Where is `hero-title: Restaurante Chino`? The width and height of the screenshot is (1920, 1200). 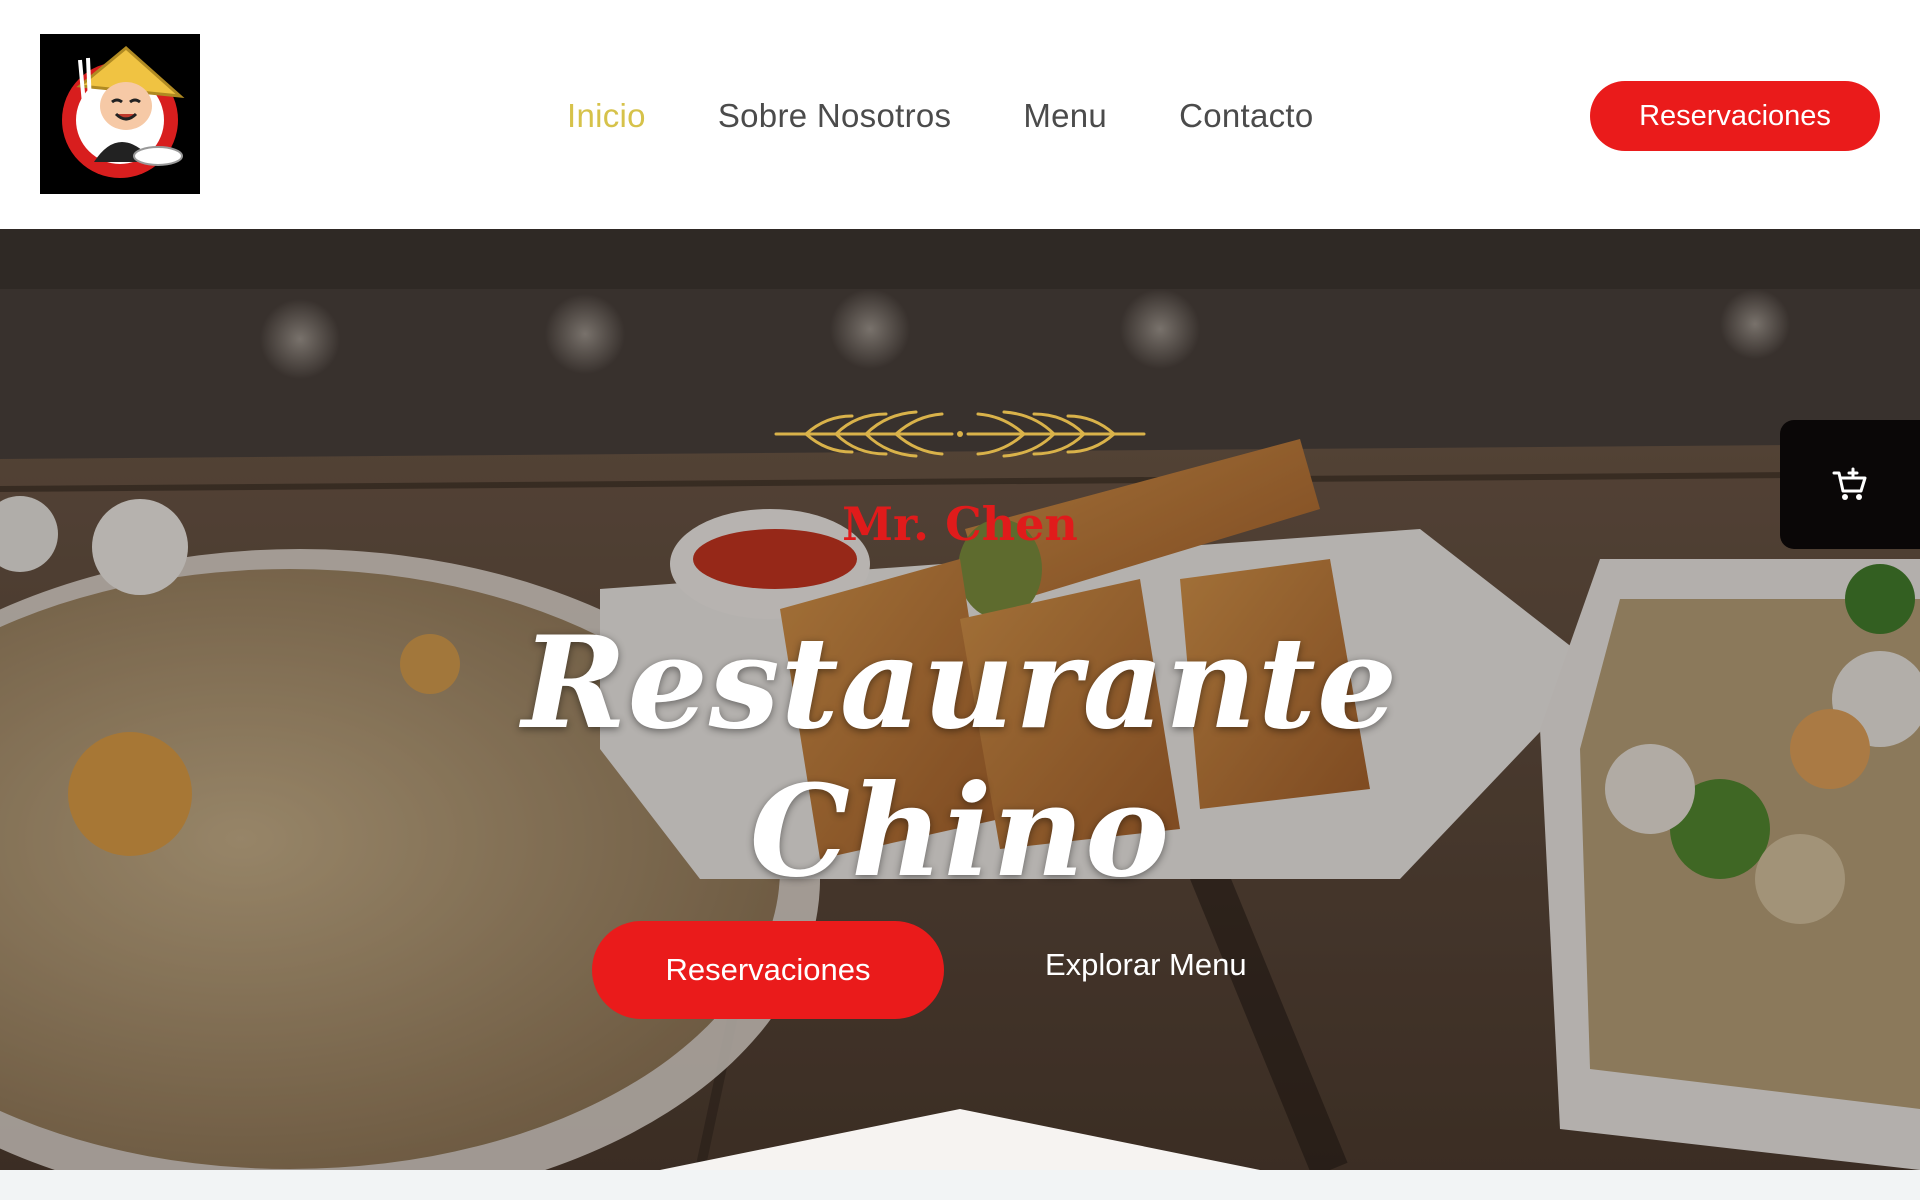 hero-title: Restaurante Chino is located at coordinates (960, 757).